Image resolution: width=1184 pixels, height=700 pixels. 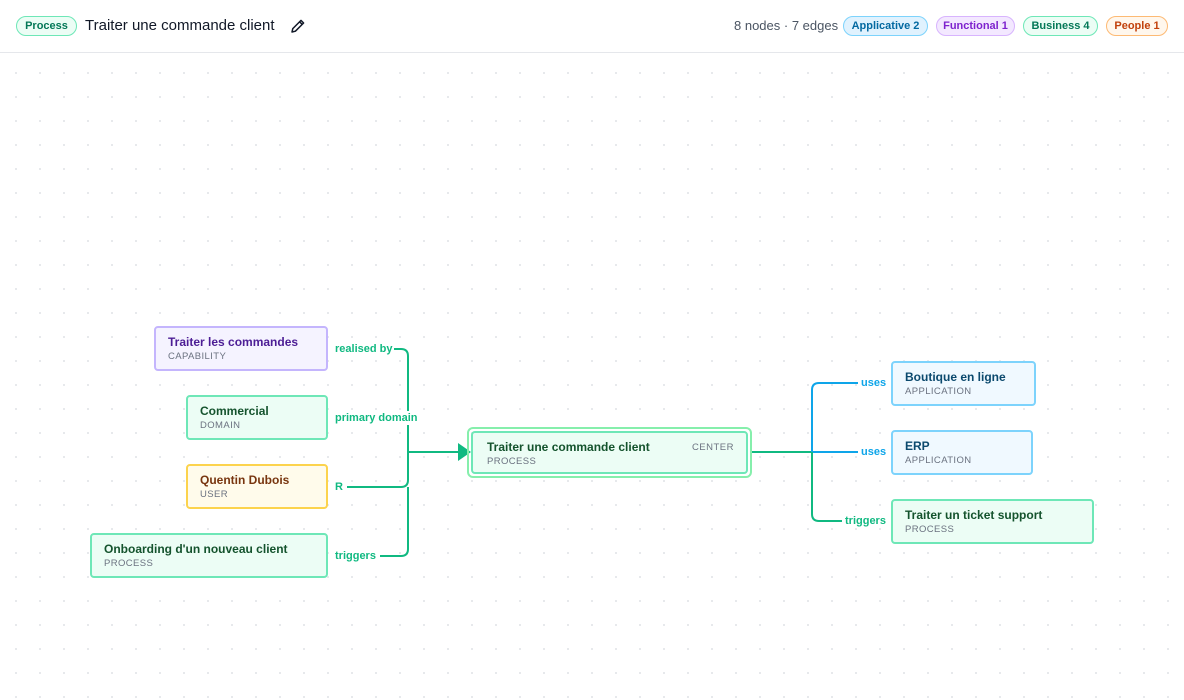 I want to click on node-user: Quentin Dubois USER, so click(x=257, y=486).